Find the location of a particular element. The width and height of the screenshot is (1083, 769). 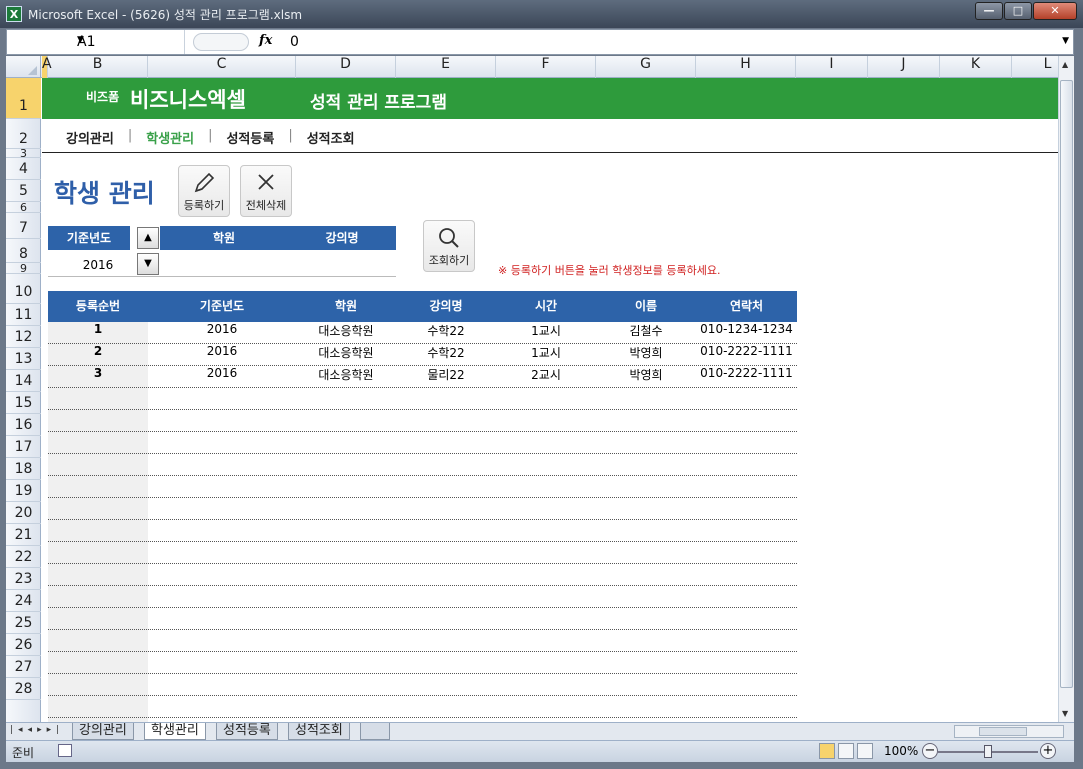

tab-student: 학생관리 is located at coordinates (175, 731).